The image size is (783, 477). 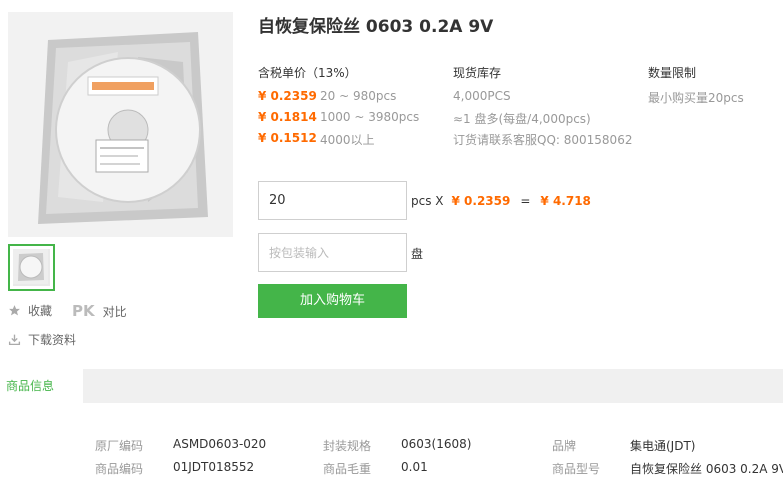 I want to click on info-label: 商品编码, so click(x=119, y=469).